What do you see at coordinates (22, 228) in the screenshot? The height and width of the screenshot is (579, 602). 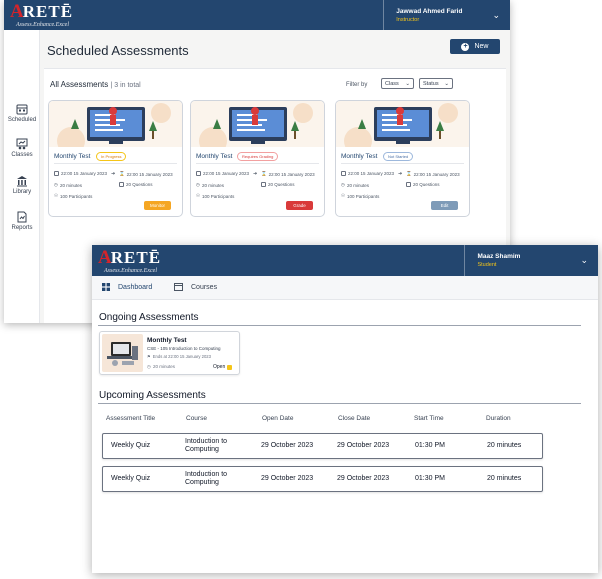 I see `sidebar-item-label: Reports` at bounding box center [22, 228].